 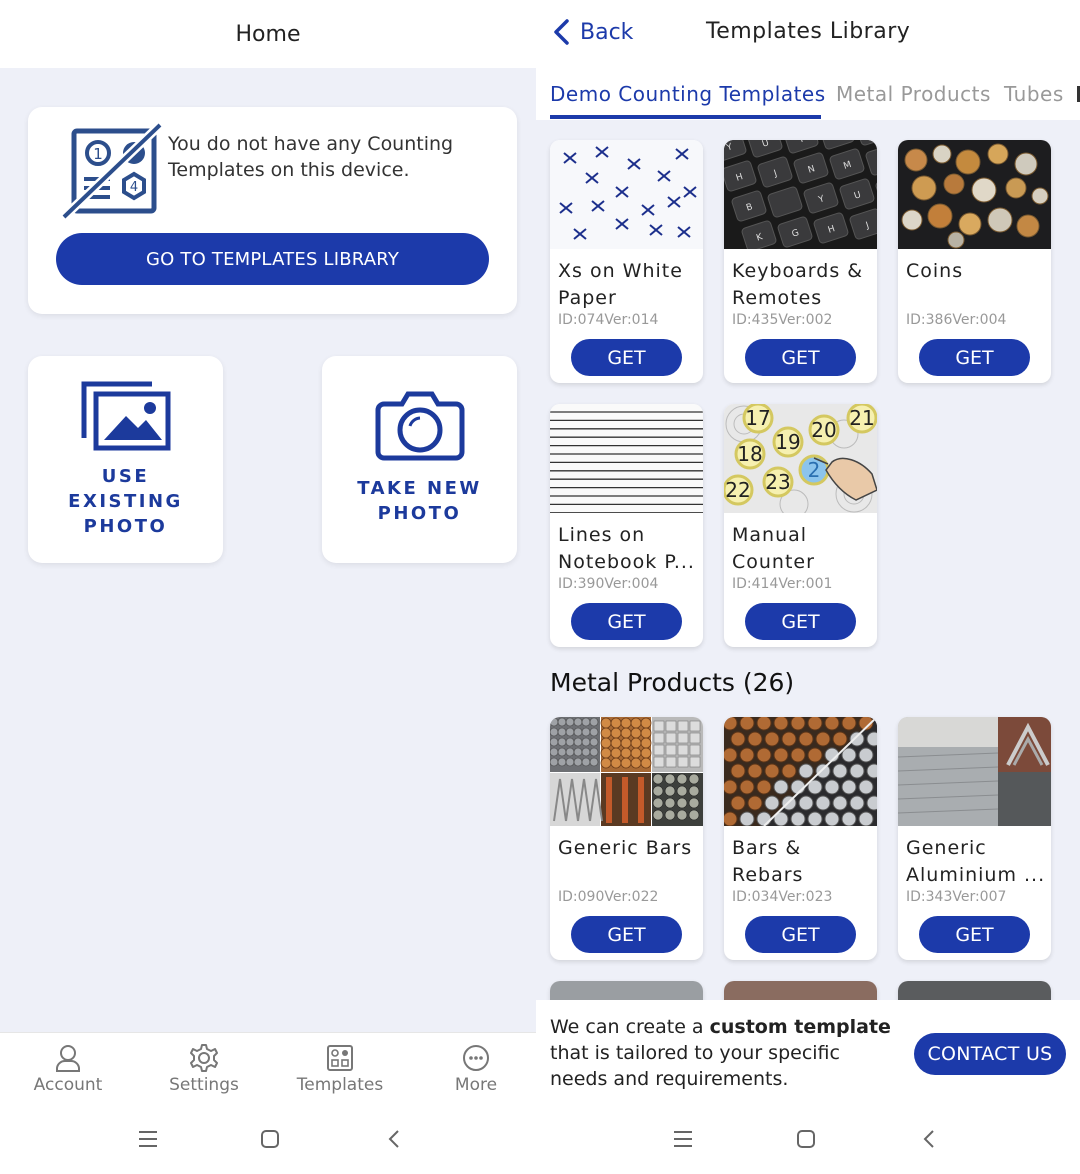 What do you see at coordinates (340, 1058) in the screenshot?
I see `templates-grid-icon` at bounding box center [340, 1058].